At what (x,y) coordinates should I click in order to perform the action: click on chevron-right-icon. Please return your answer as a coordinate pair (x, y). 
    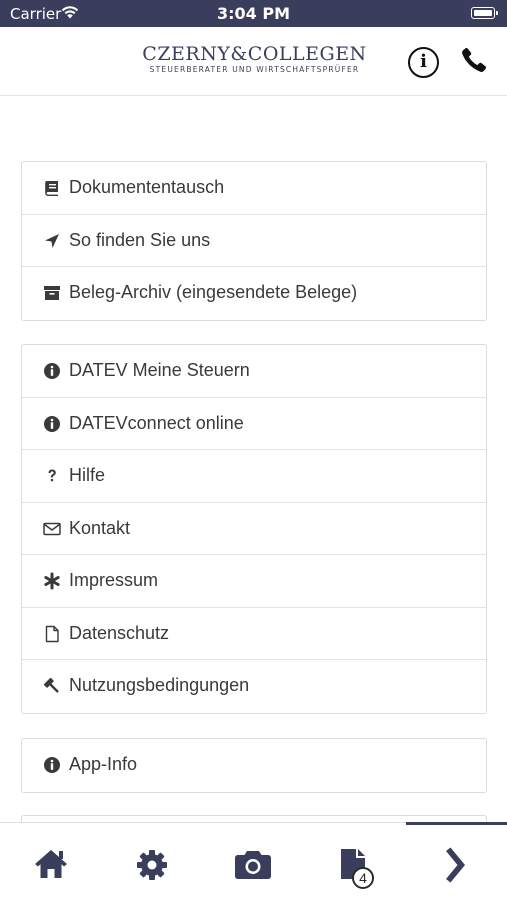
    Looking at the image, I should click on (455, 865).